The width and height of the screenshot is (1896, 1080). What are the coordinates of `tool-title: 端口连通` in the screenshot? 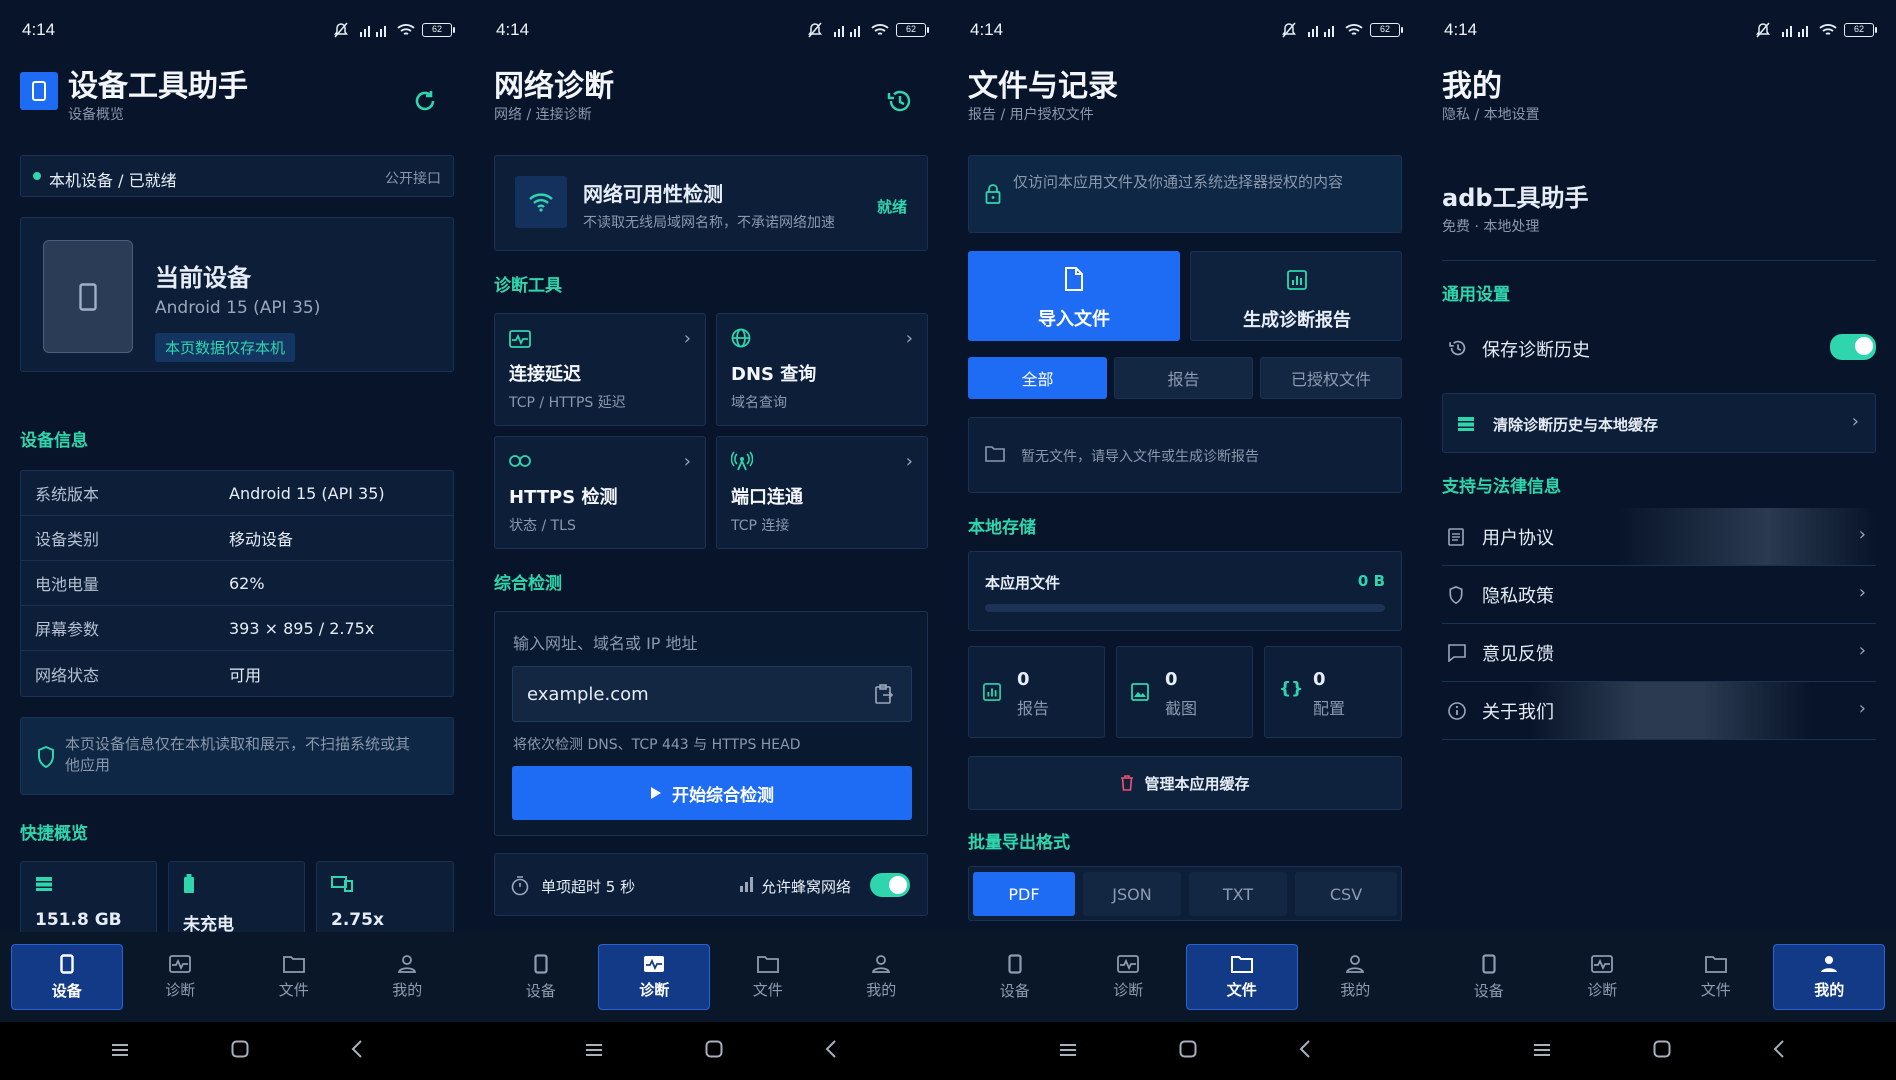 It's located at (767, 497).